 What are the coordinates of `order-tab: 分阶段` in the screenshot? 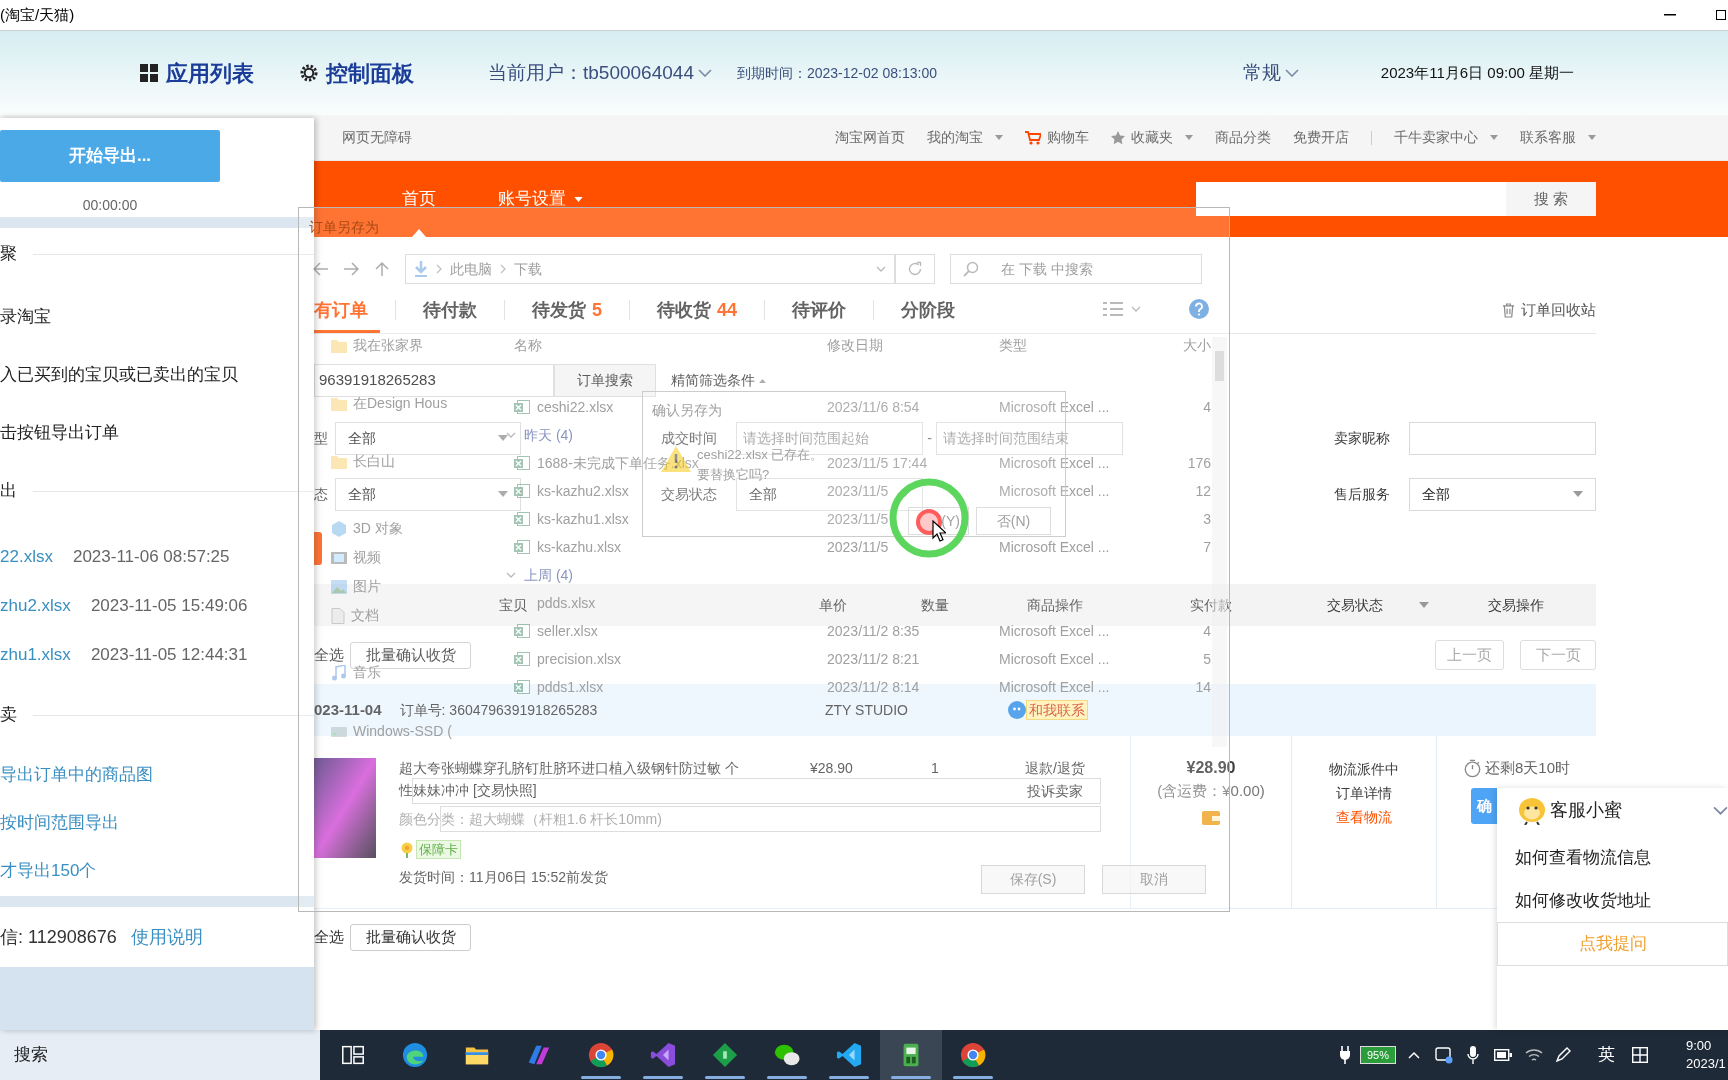 It's located at (928, 310).